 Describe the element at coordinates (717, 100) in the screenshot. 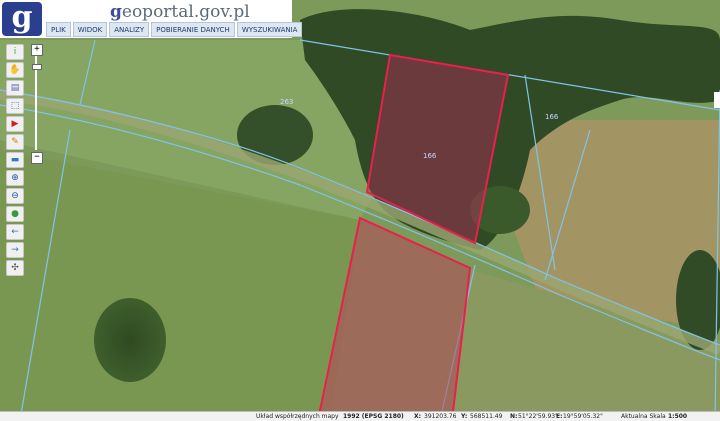

I see `side-panel-tab` at that location.